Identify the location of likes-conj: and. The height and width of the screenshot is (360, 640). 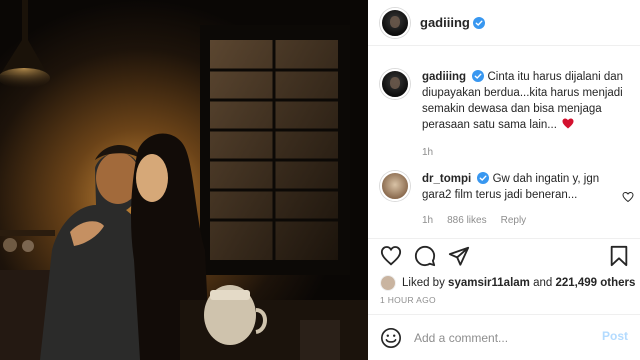
(543, 283).